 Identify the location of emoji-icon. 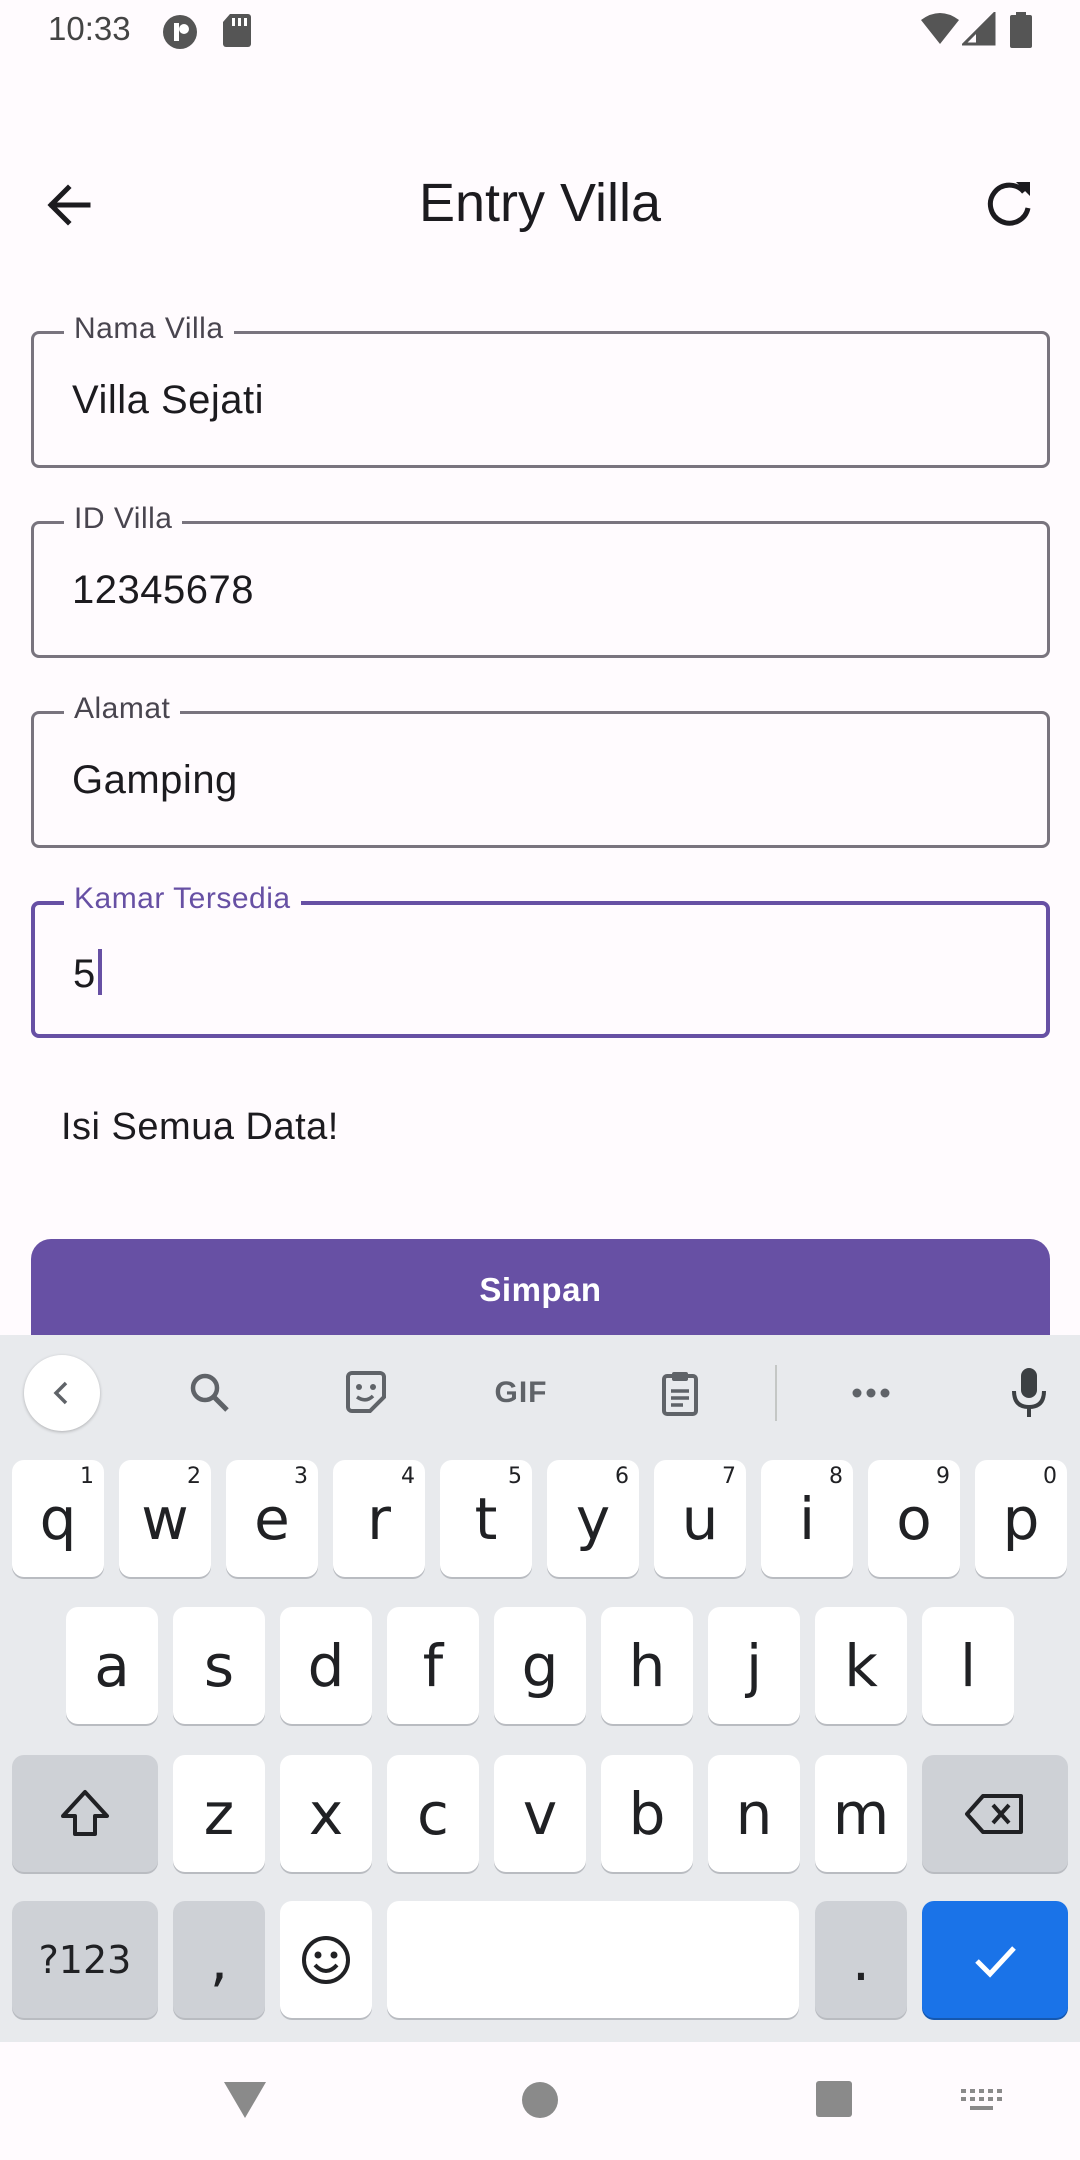
(326, 1959).